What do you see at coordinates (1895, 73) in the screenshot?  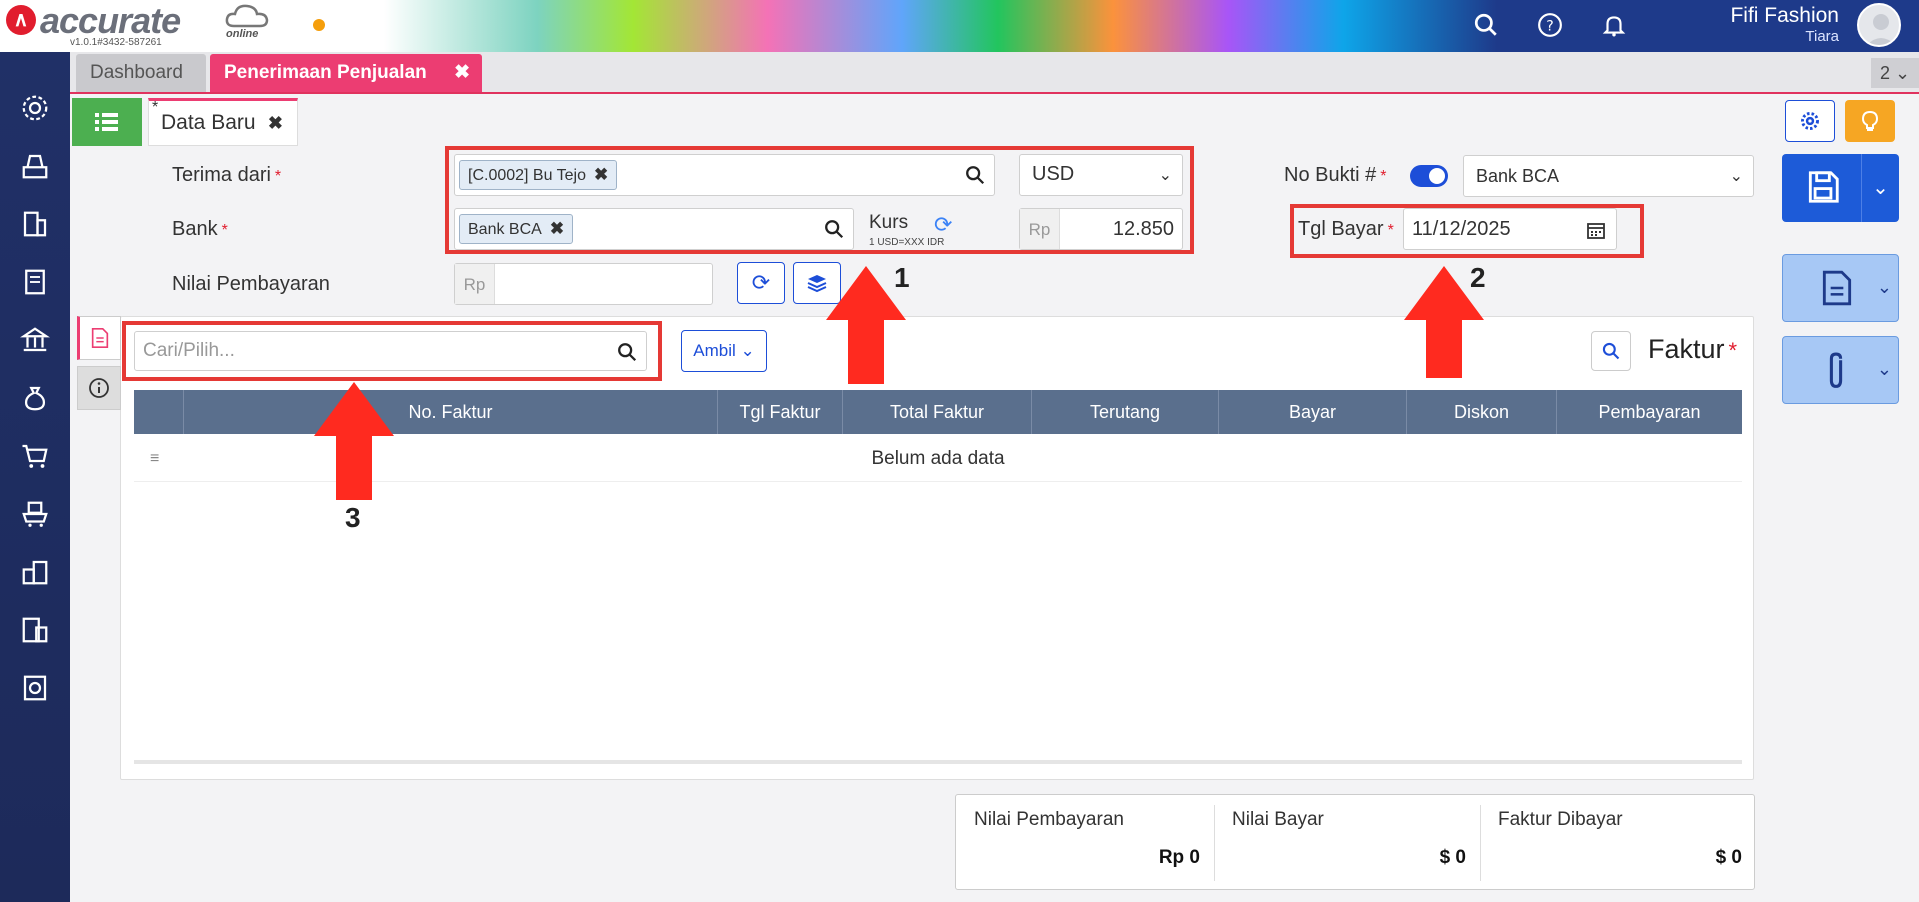 I see `tab-count-dropdown: 2 ⌄` at bounding box center [1895, 73].